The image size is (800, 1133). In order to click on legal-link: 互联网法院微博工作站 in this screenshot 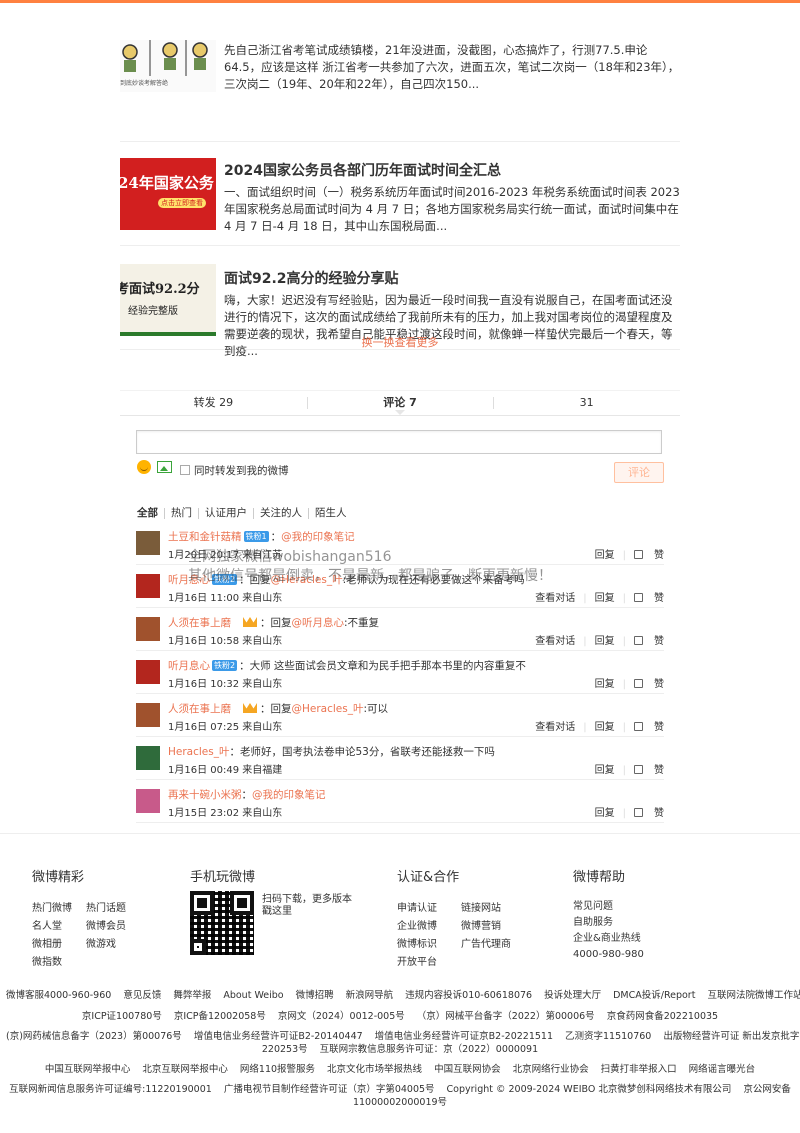, I will do `click(753, 995)`.